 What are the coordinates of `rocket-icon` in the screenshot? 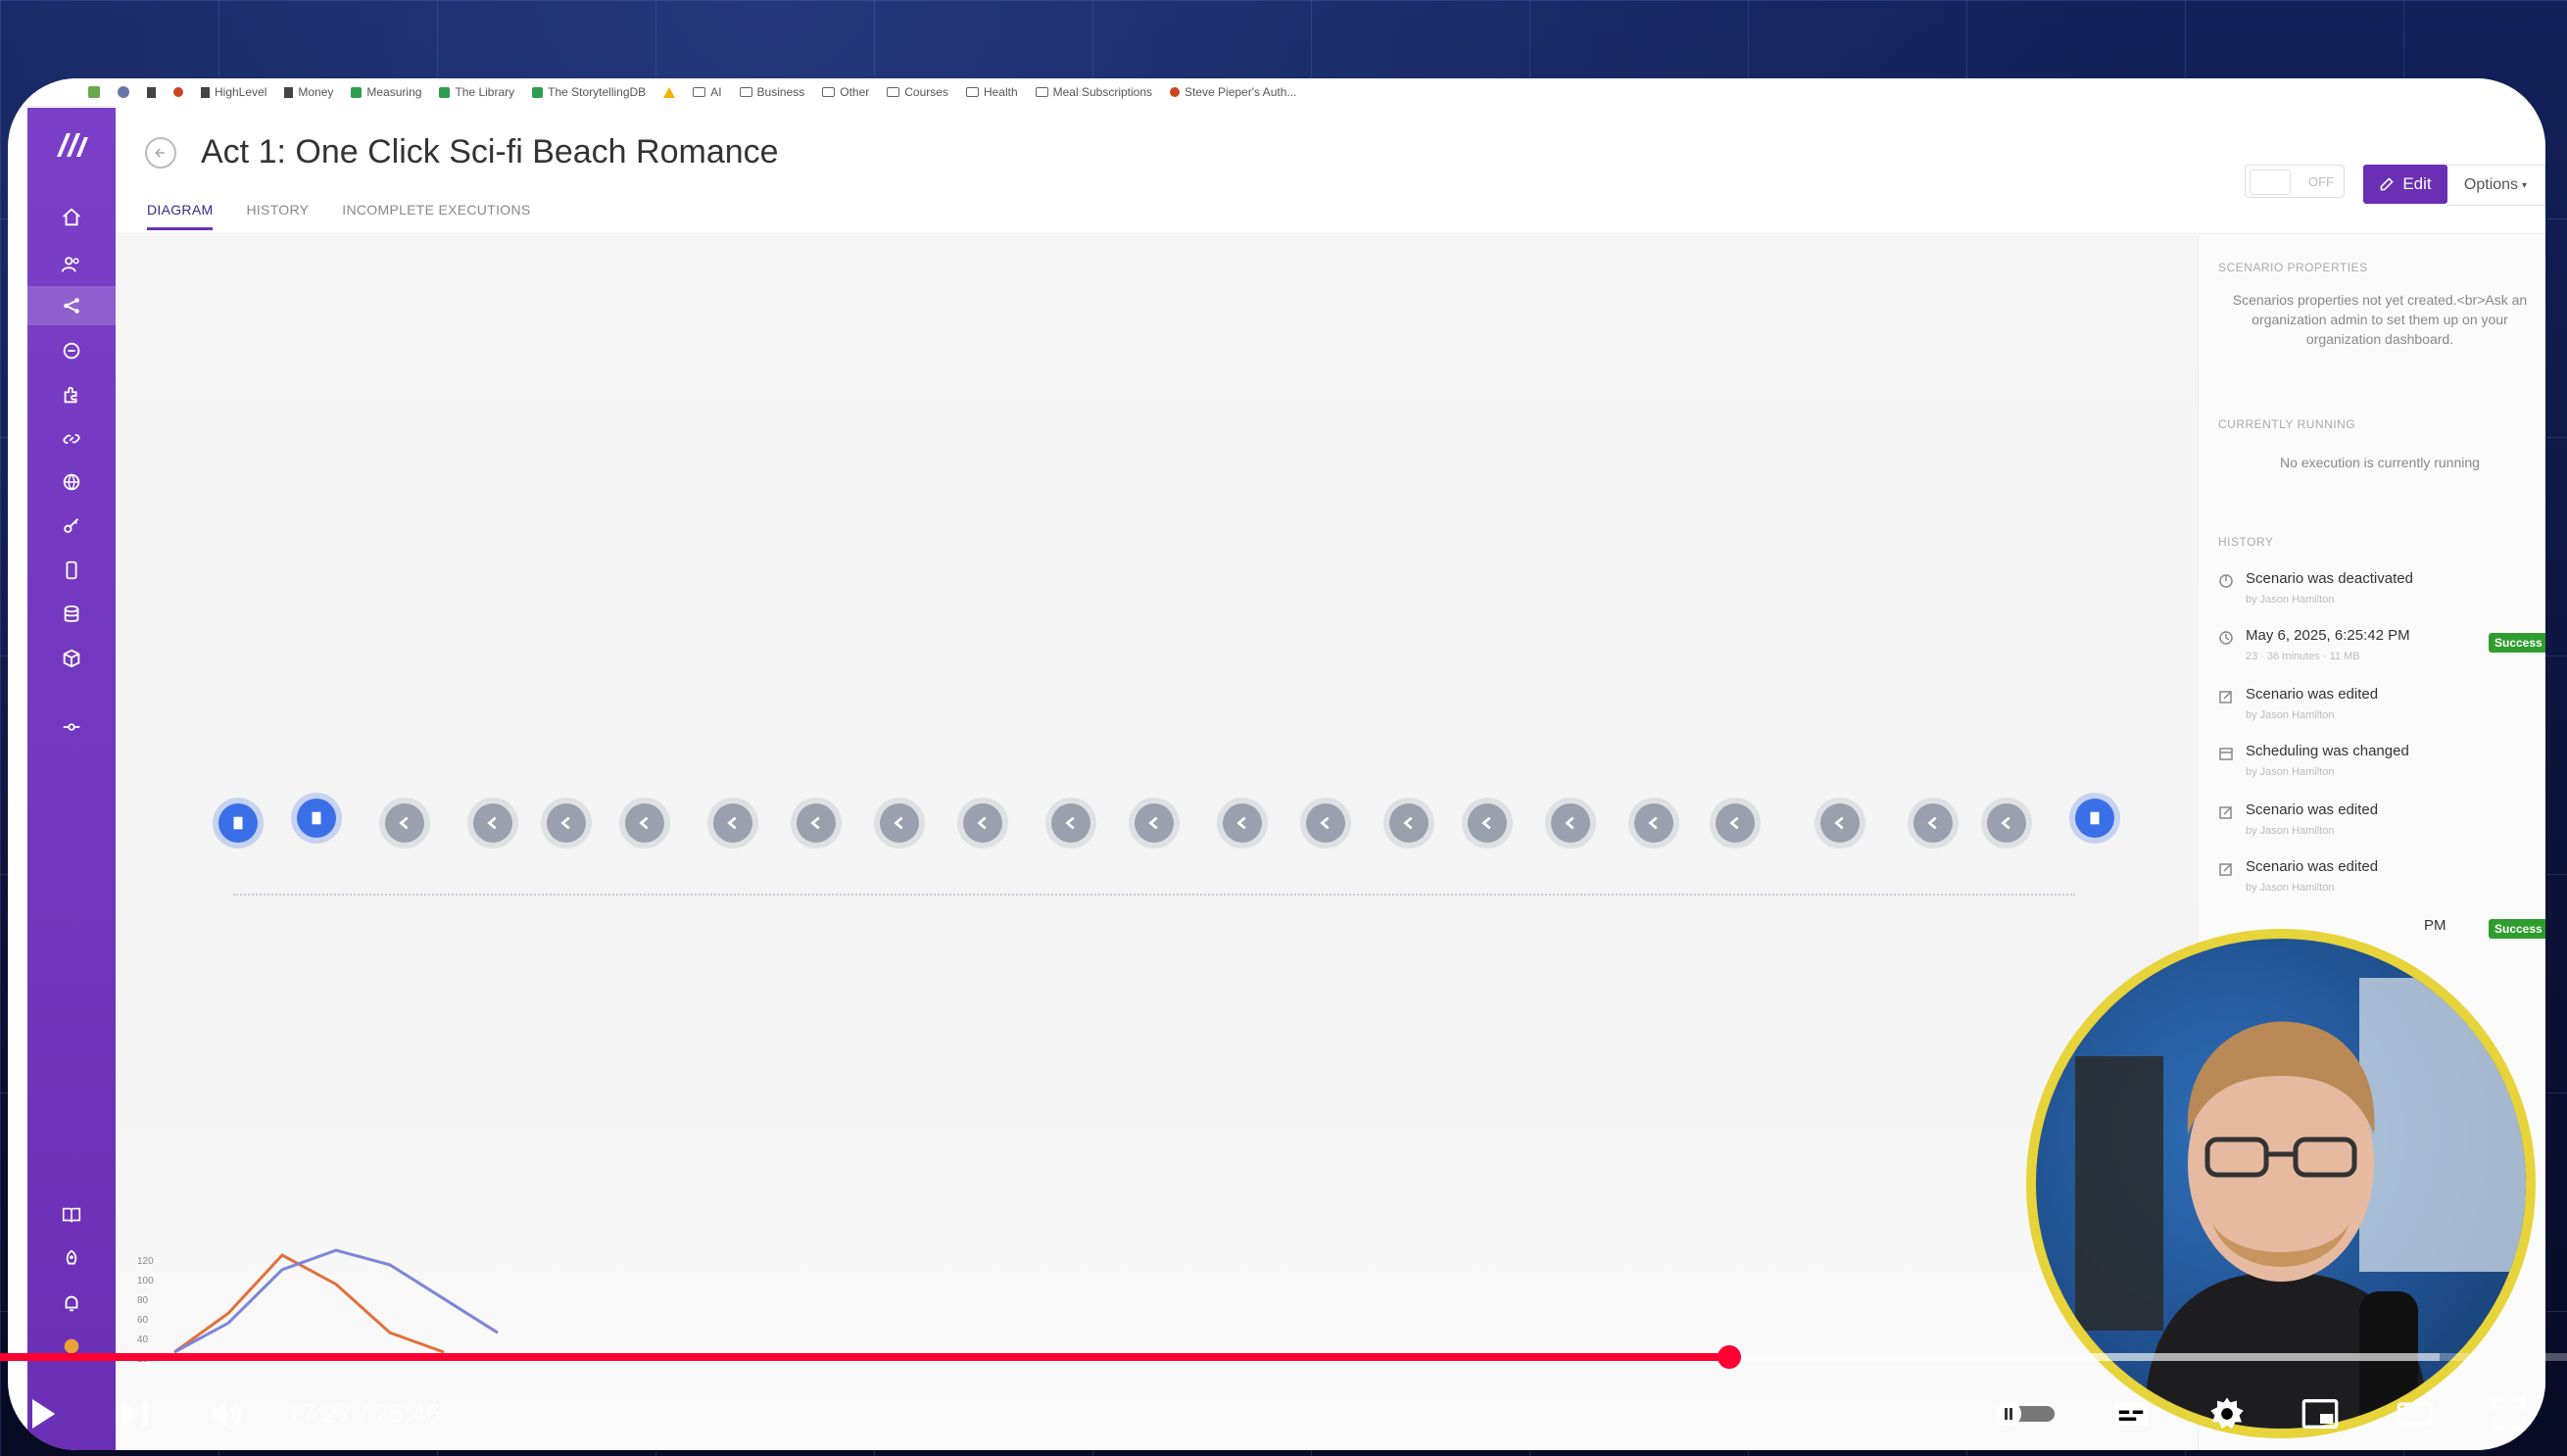 It's located at (71, 1259).